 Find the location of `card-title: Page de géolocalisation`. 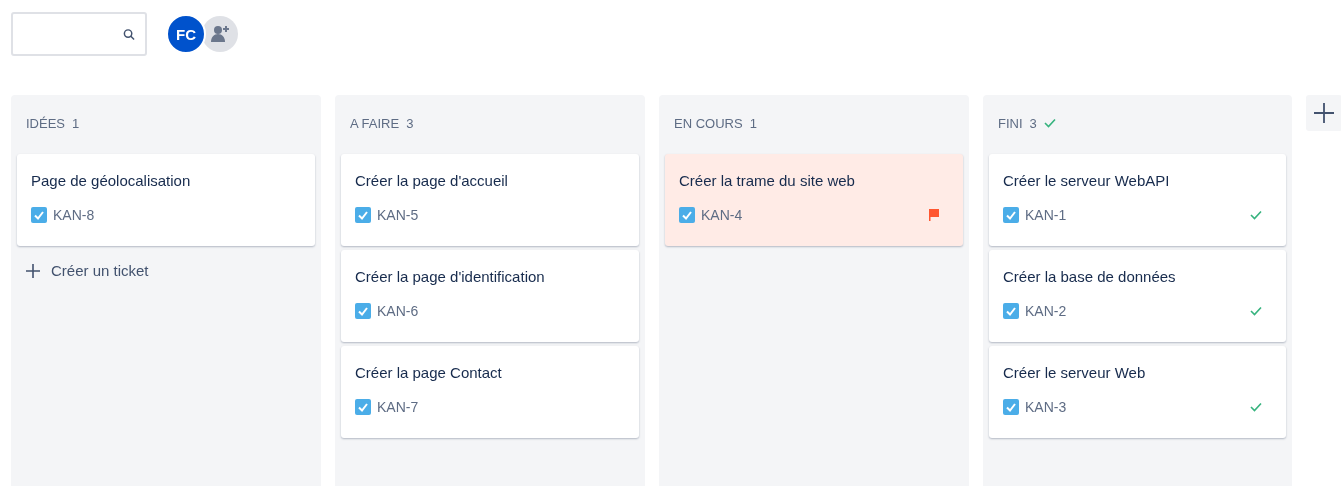

card-title: Page de géolocalisation is located at coordinates (111, 180).